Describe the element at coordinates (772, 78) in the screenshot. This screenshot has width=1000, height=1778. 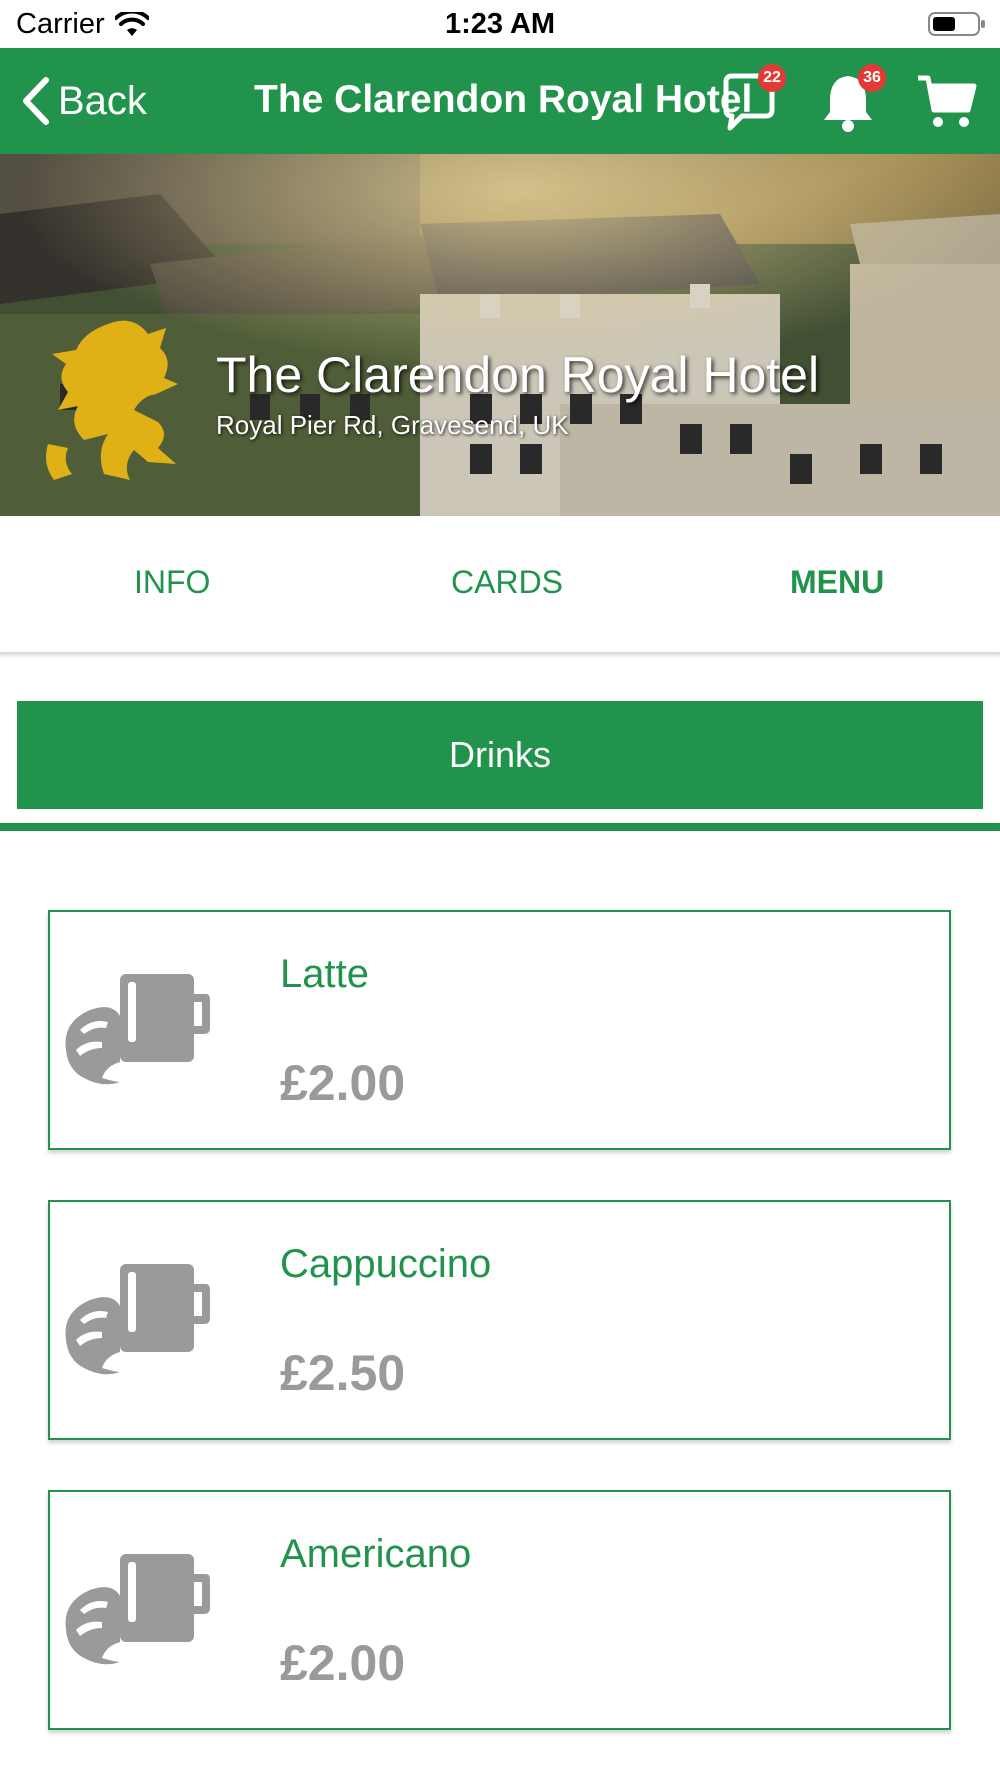
I see `chat-badge: 22` at that location.